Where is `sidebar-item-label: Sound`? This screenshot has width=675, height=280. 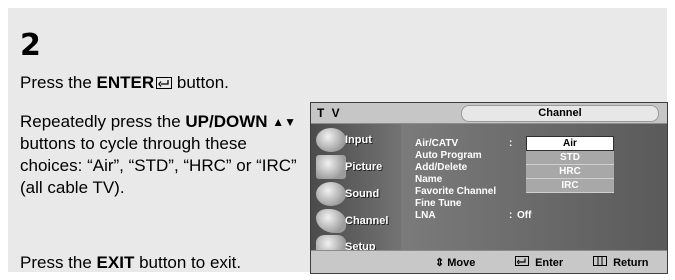 sidebar-item-label: Sound is located at coordinates (362, 194).